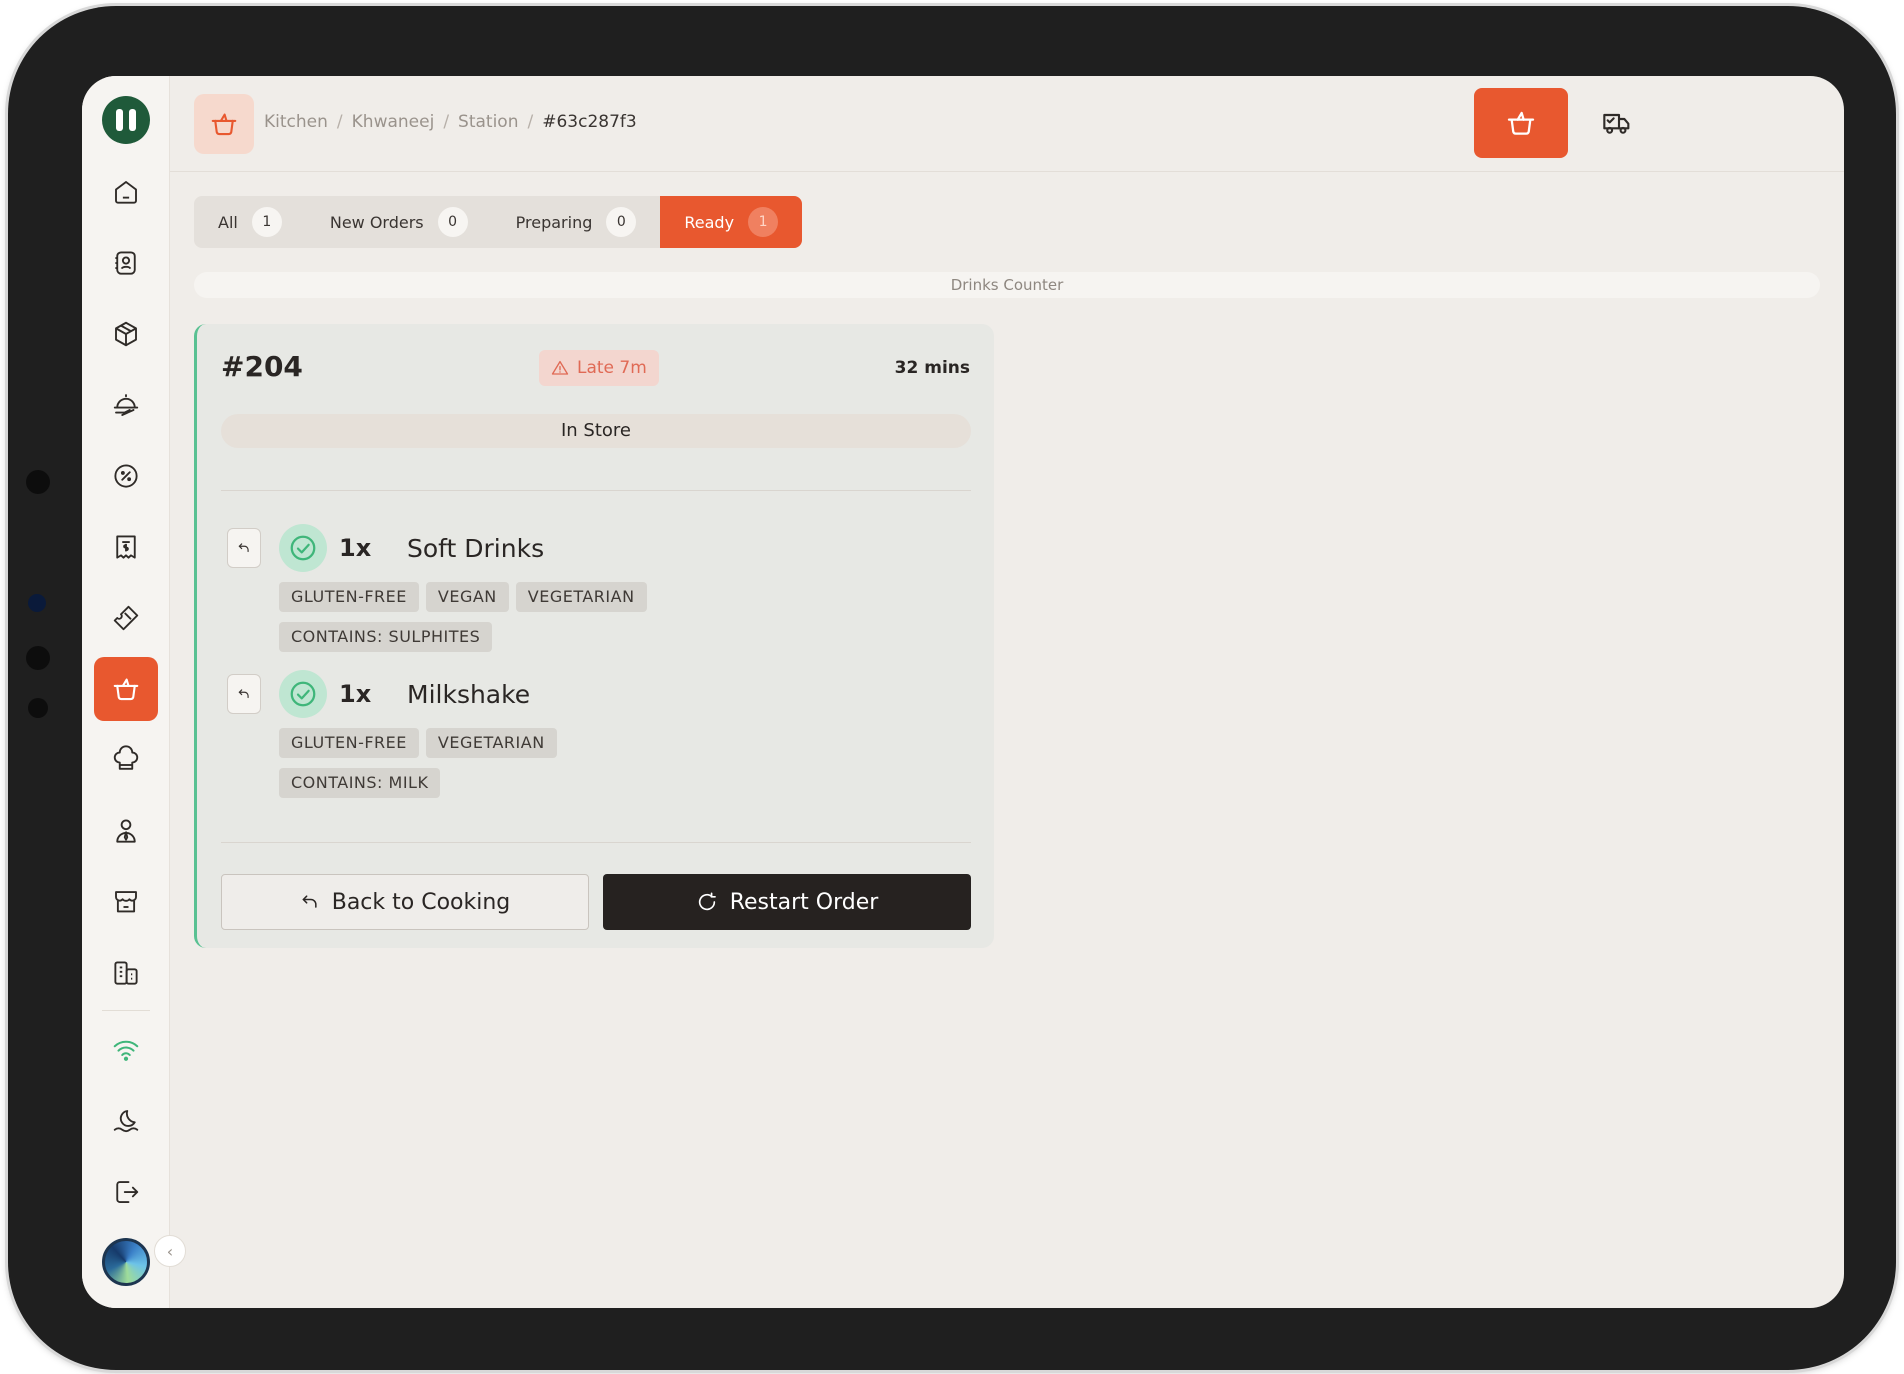  I want to click on logout-icon, so click(126, 1192).